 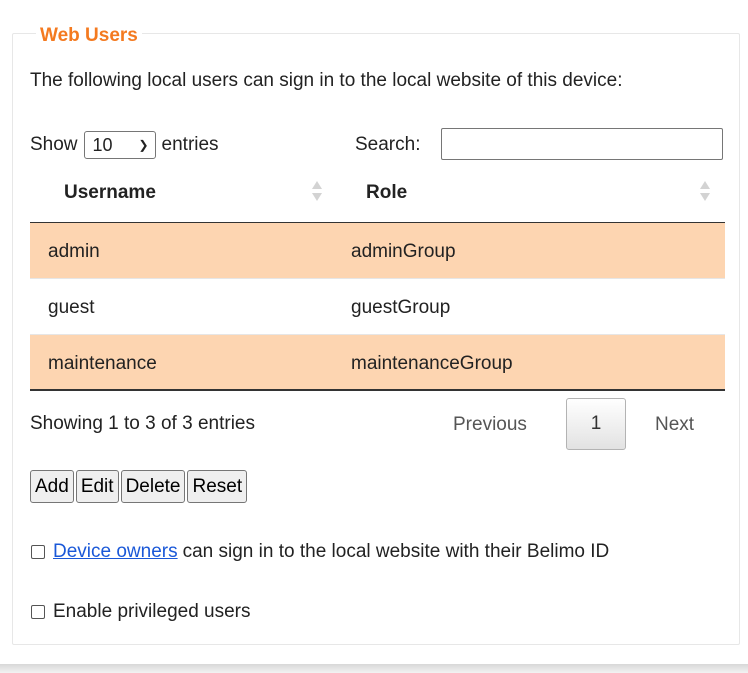 What do you see at coordinates (403, 251) in the screenshot?
I see `role-cell: adminGroup` at bounding box center [403, 251].